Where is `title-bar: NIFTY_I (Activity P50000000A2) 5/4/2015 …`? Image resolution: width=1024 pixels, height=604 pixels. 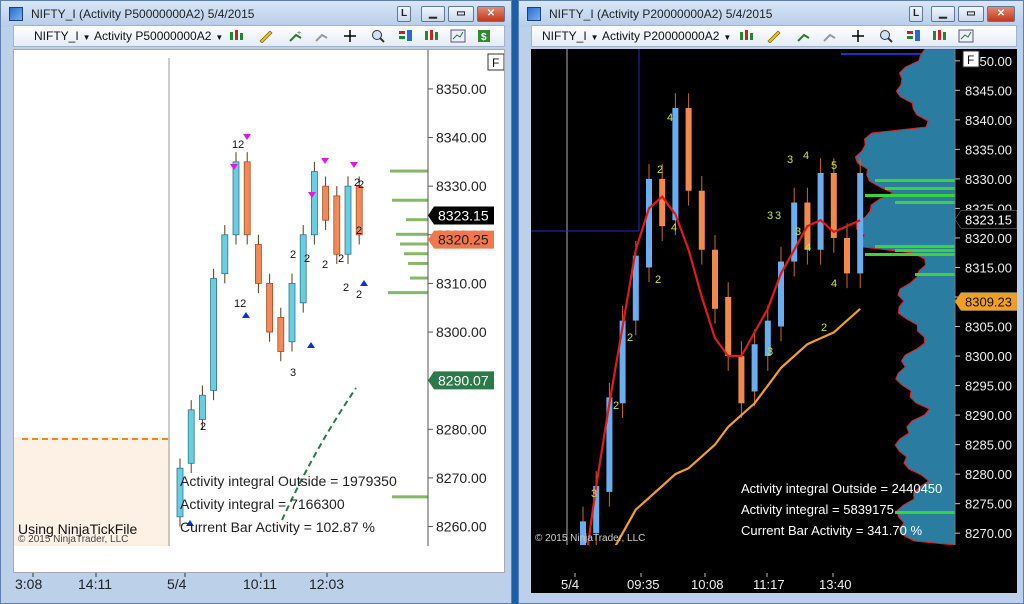
title-bar: NIFTY_I (Activity P50000000A2) 5/4/2015 … is located at coordinates (256, 14).